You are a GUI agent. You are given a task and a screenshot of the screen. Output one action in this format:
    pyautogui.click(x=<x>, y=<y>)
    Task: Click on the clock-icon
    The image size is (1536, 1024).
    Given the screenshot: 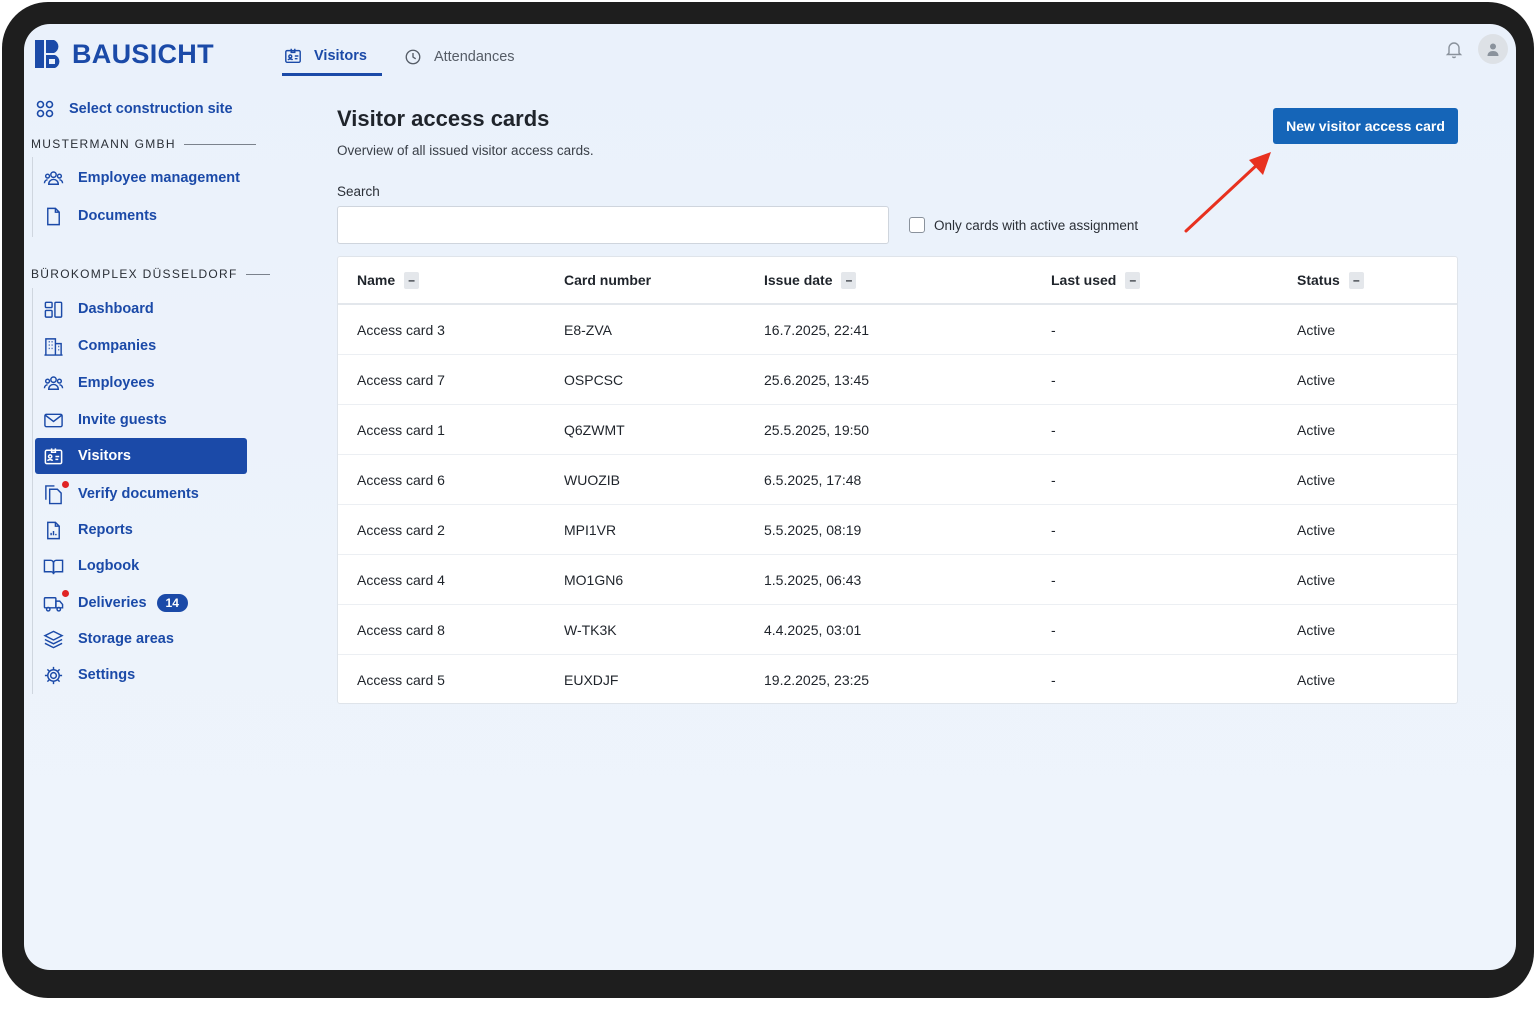 What is the action you would take?
    pyautogui.click(x=413, y=57)
    